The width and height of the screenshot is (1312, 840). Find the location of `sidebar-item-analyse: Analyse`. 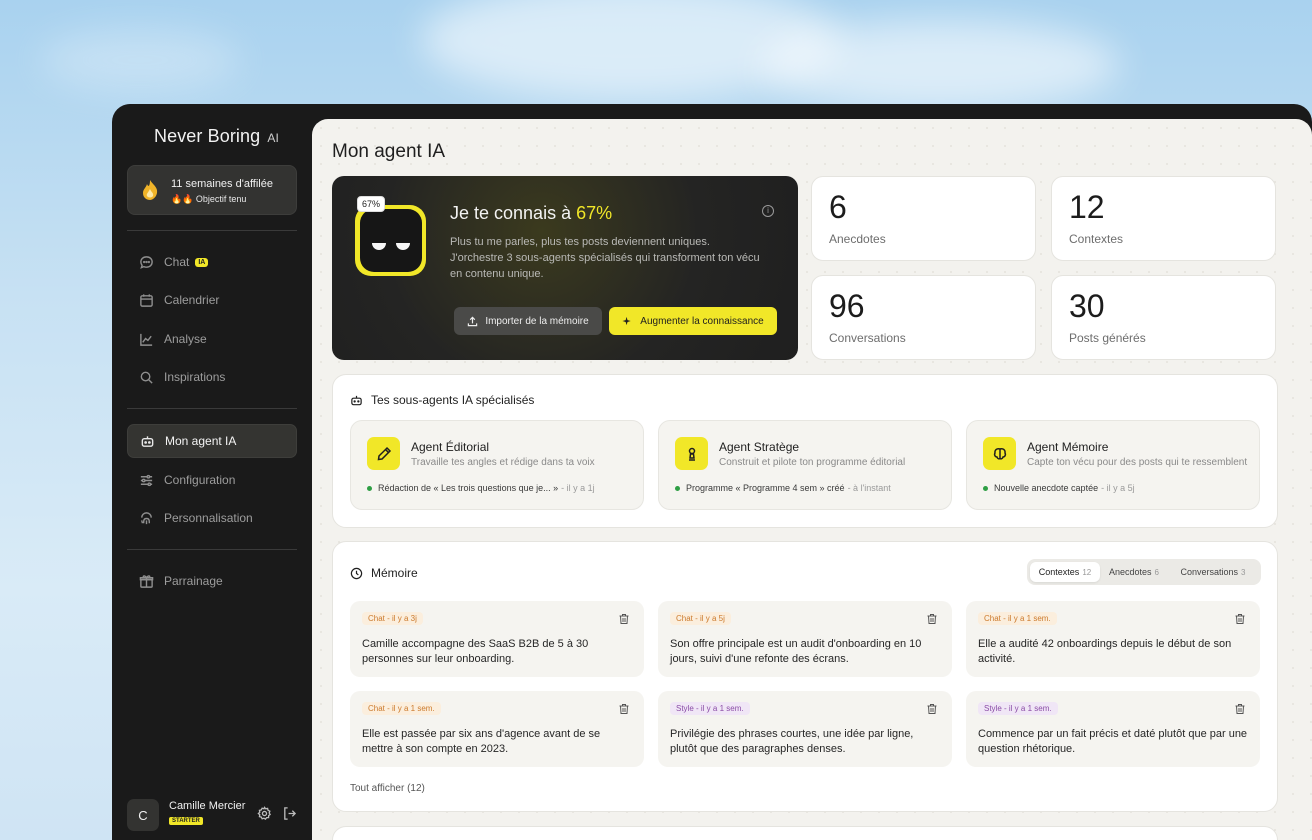

sidebar-item-analyse: Analyse is located at coordinates (212, 339).